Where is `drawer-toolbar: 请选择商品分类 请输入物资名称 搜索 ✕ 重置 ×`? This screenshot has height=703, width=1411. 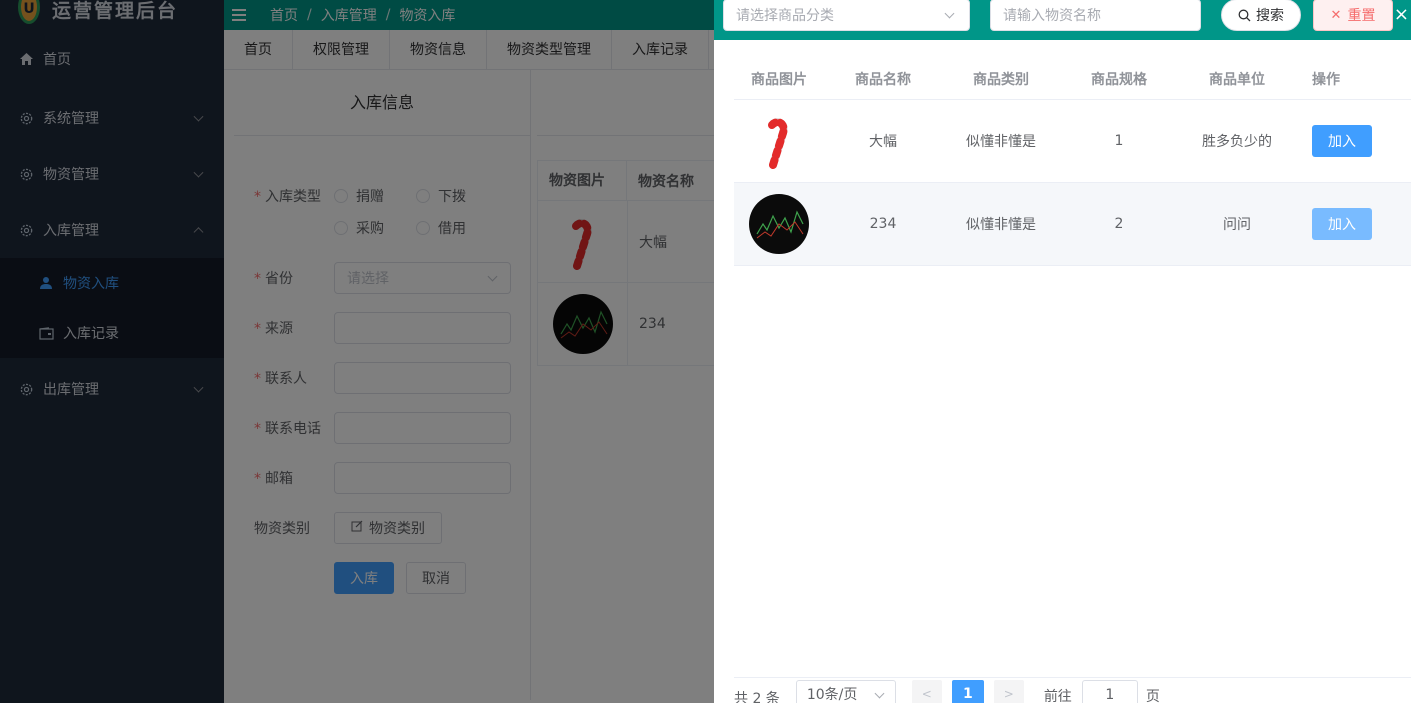 drawer-toolbar: 请选择商品分类 请输入物资名称 搜索 ✕ 重置 × is located at coordinates (1062, 20).